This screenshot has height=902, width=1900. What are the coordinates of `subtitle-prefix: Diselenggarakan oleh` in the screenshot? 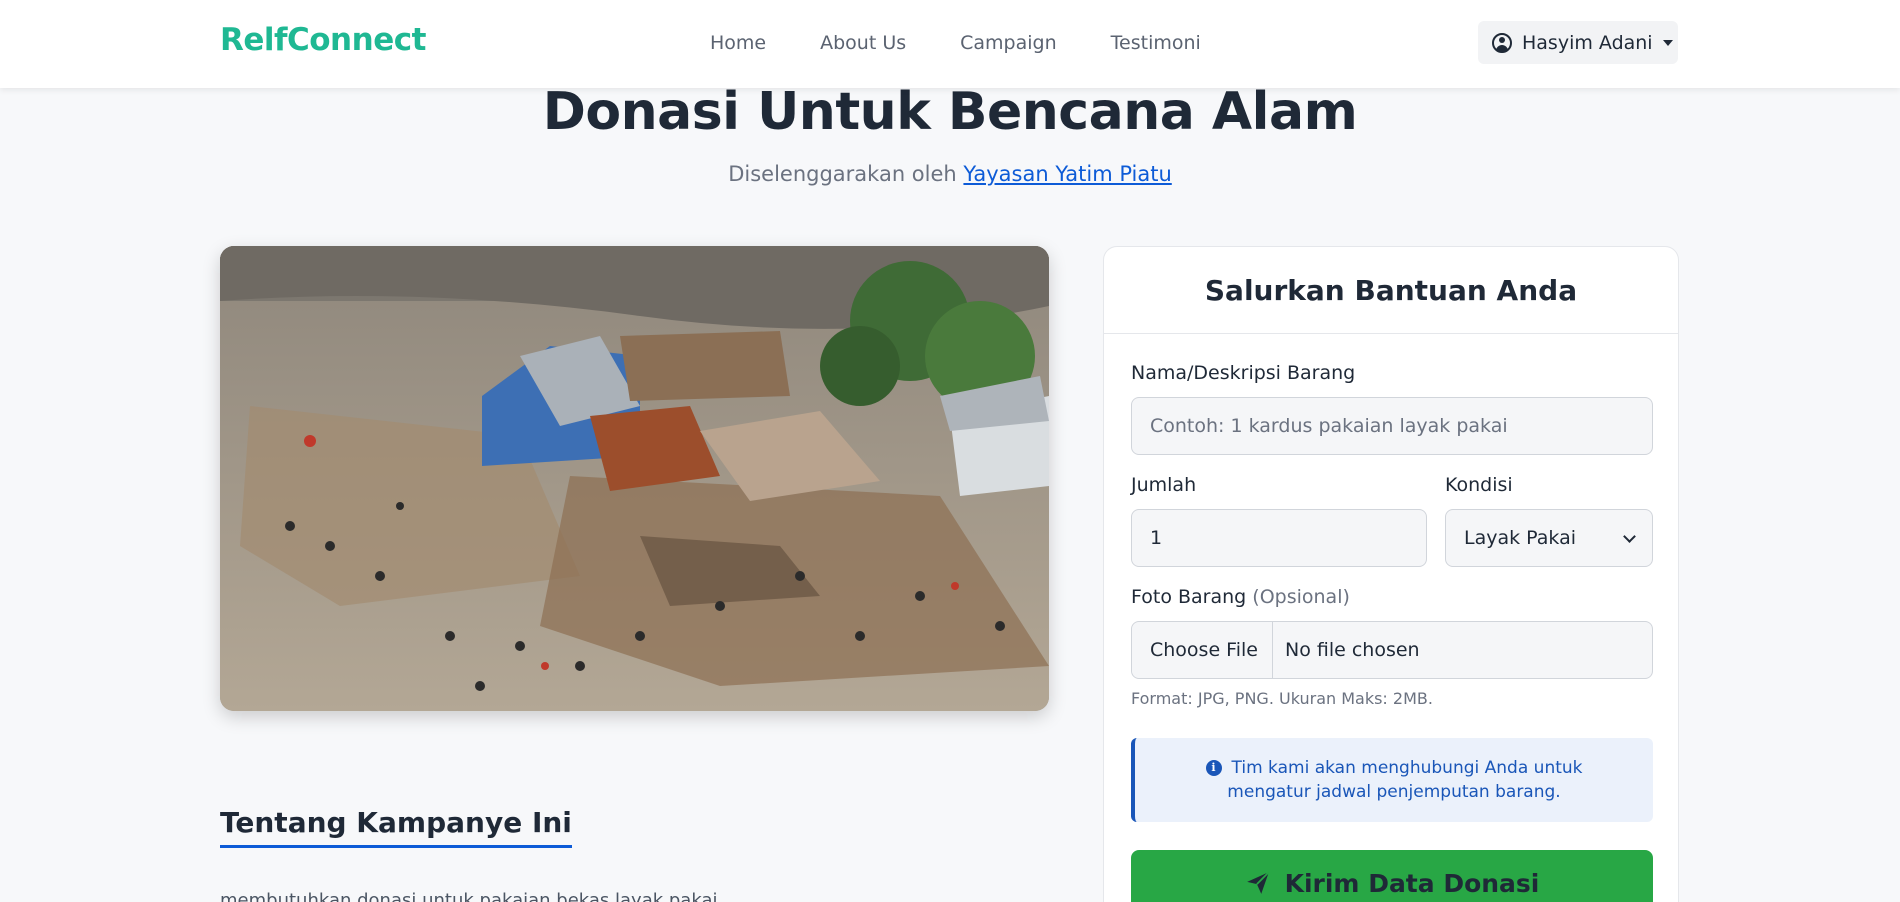 It's located at (842, 174).